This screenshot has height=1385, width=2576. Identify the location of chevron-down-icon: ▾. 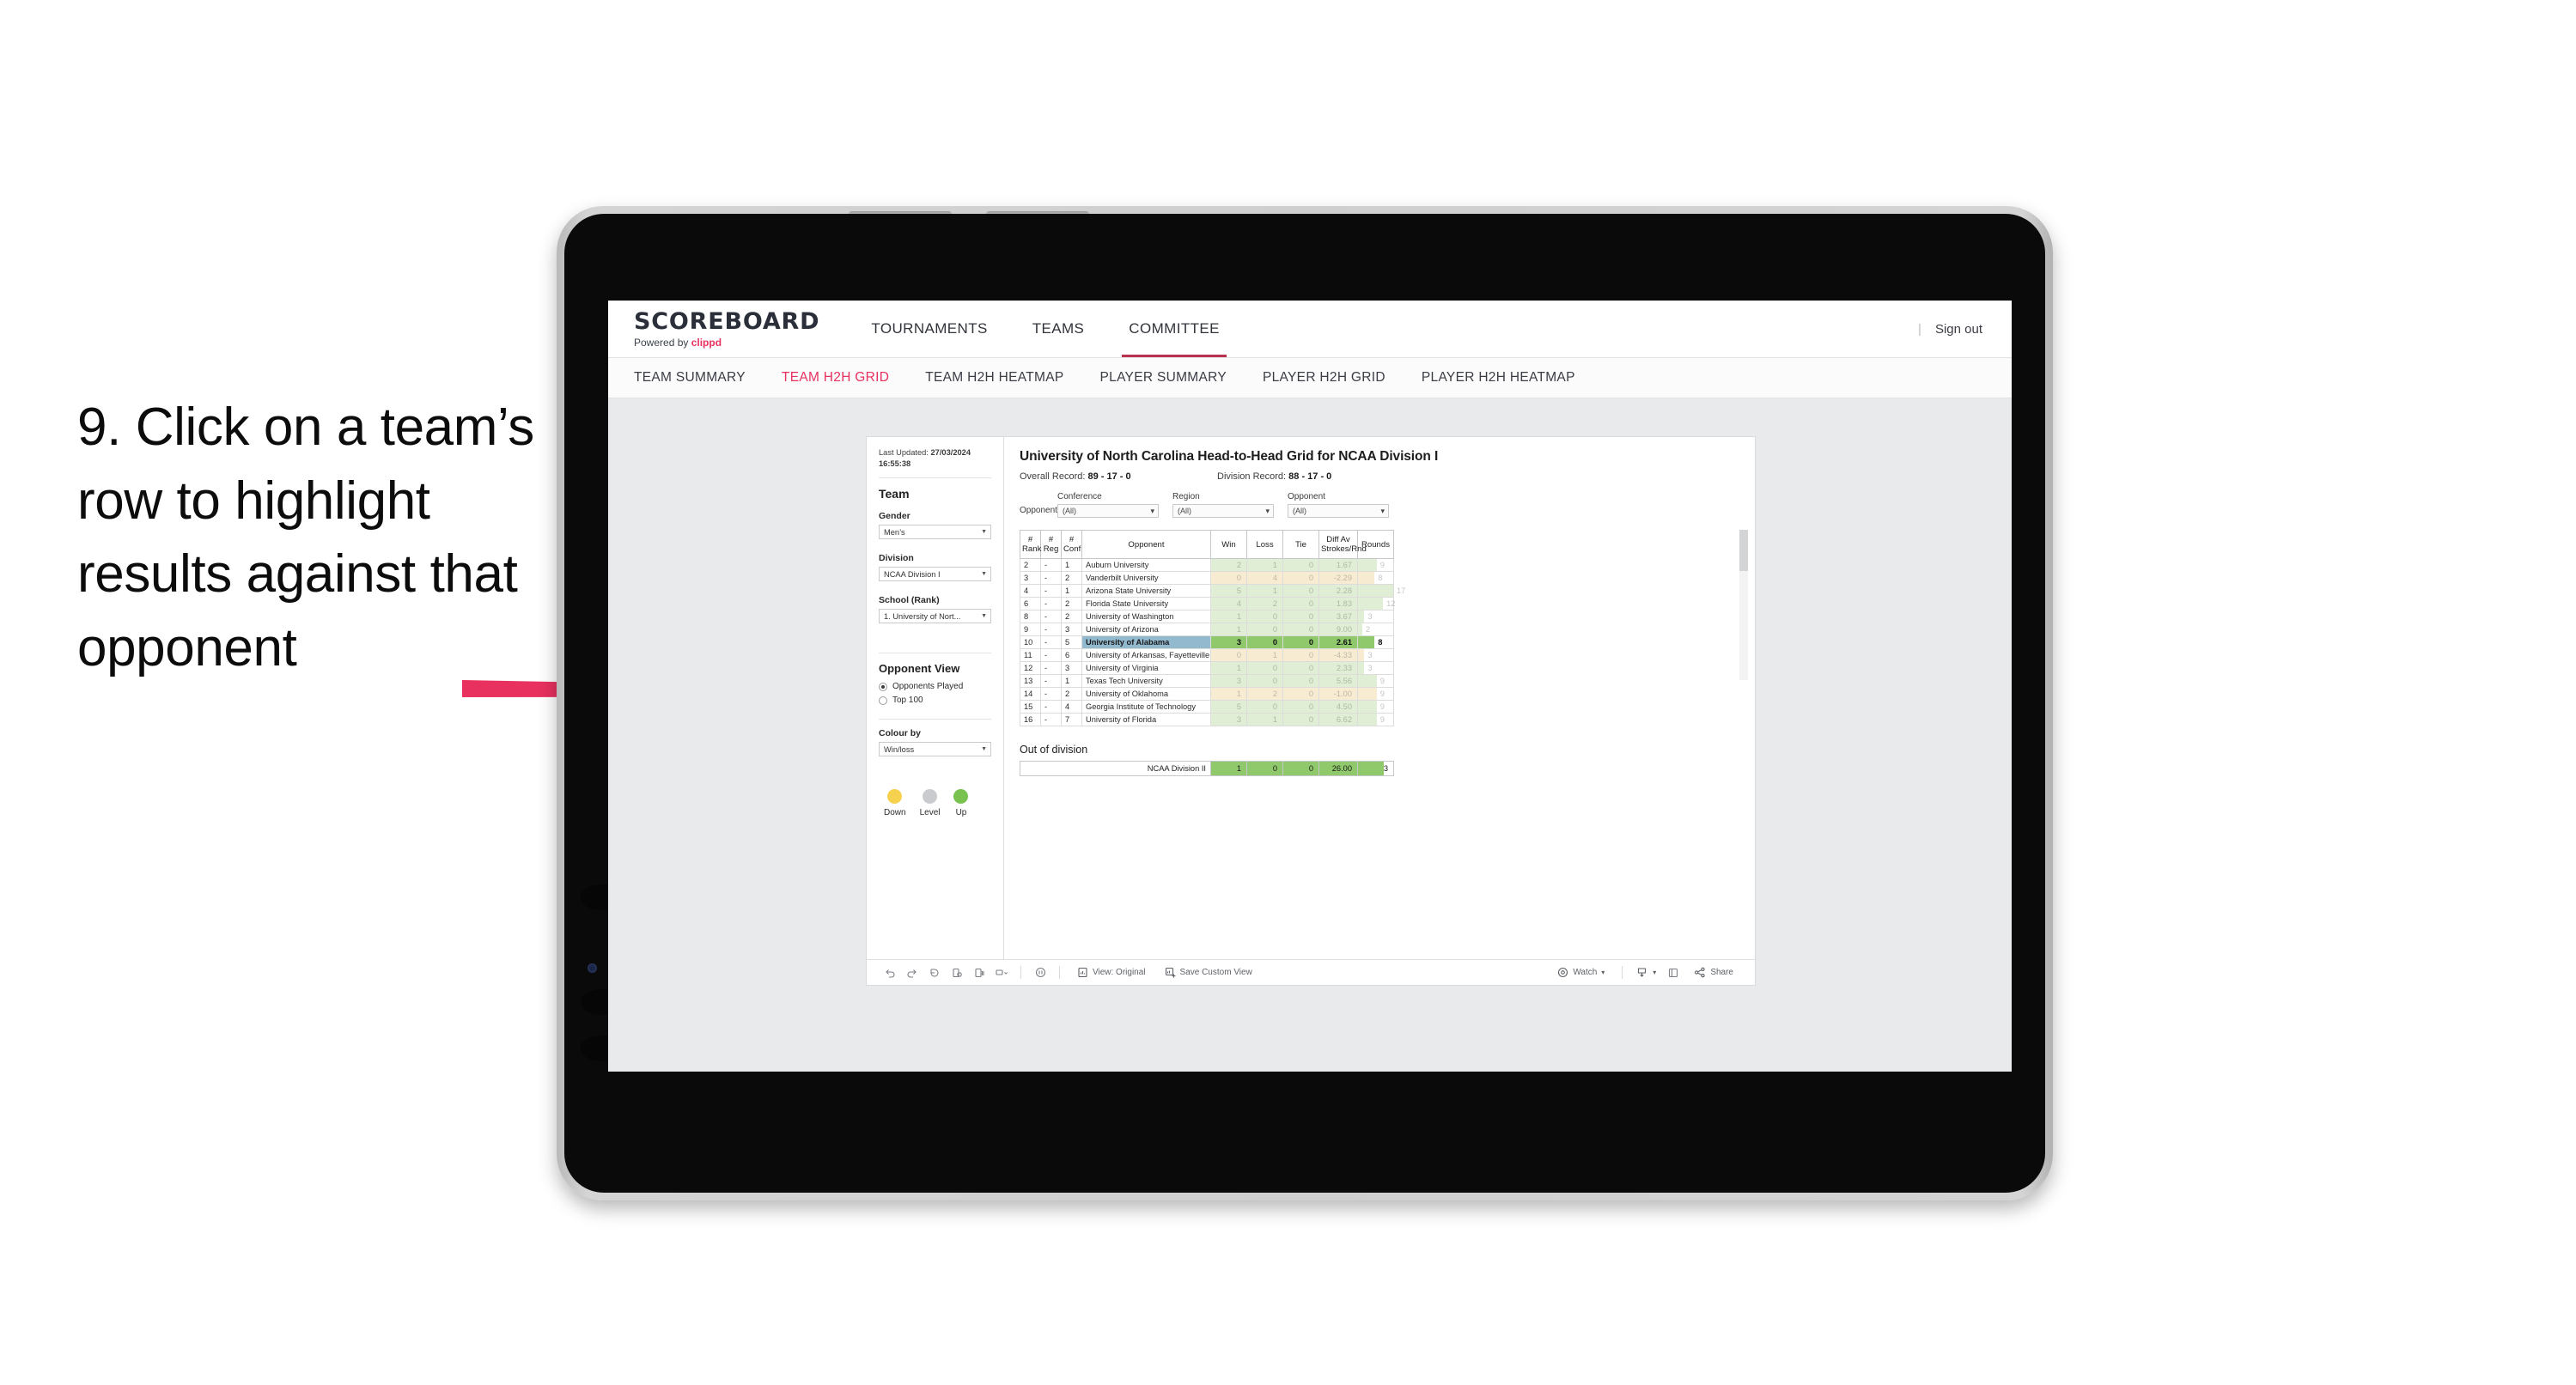
(1382, 510).